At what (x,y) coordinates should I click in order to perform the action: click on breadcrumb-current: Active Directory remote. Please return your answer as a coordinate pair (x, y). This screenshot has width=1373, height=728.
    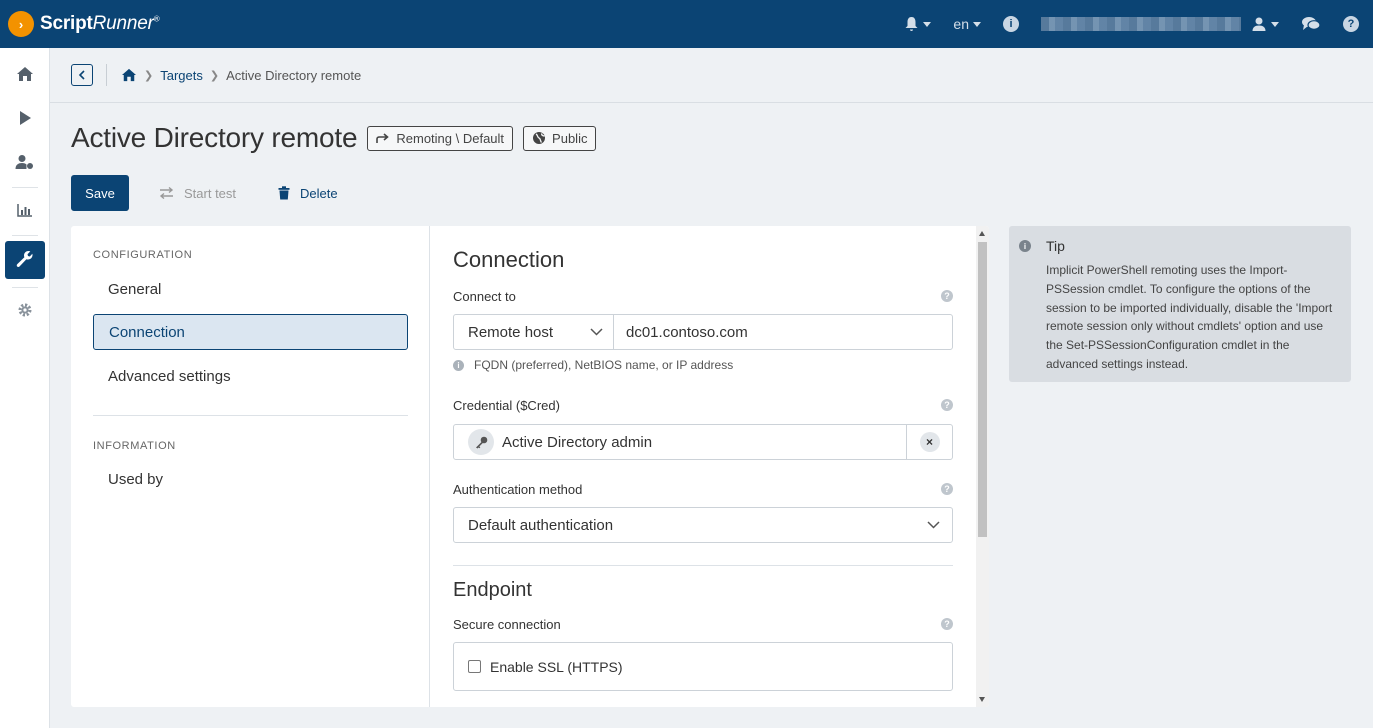
    Looking at the image, I should click on (294, 75).